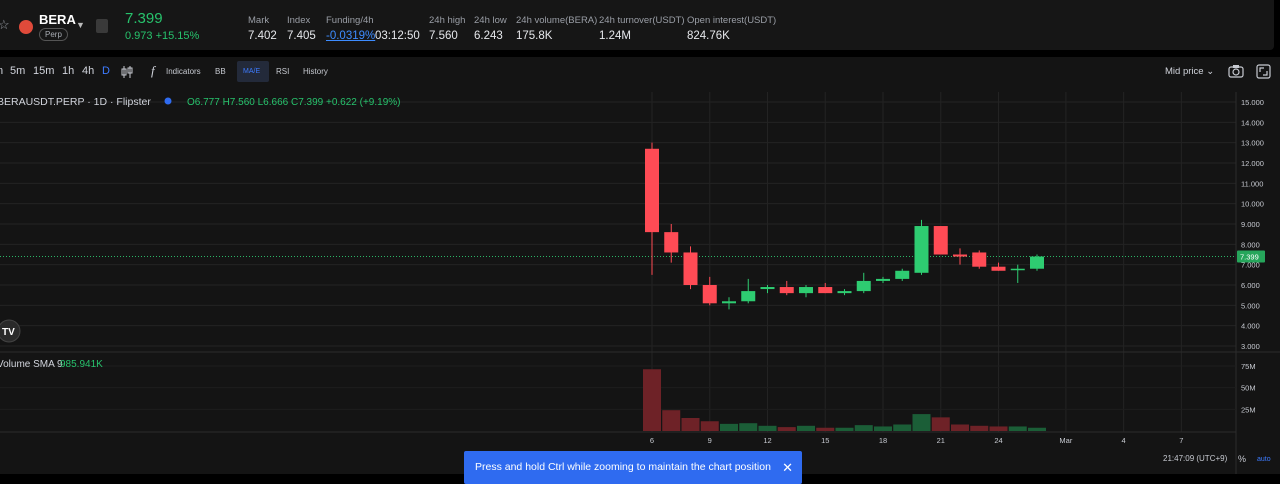 Image resolution: width=1280 pixels, height=484 pixels. What do you see at coordinates (642, 20) in the screenshot?
I see `stat-label: 24h turnover(USDT)` at bounding box center [642, 20].